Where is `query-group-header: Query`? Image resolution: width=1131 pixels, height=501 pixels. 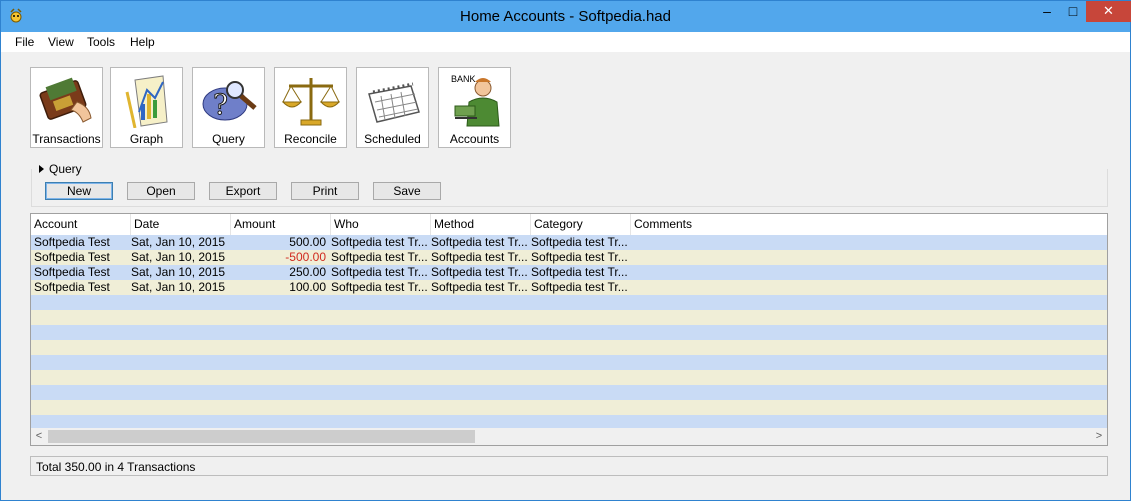
query-group-header: Query is located at coordinates (62, 169).